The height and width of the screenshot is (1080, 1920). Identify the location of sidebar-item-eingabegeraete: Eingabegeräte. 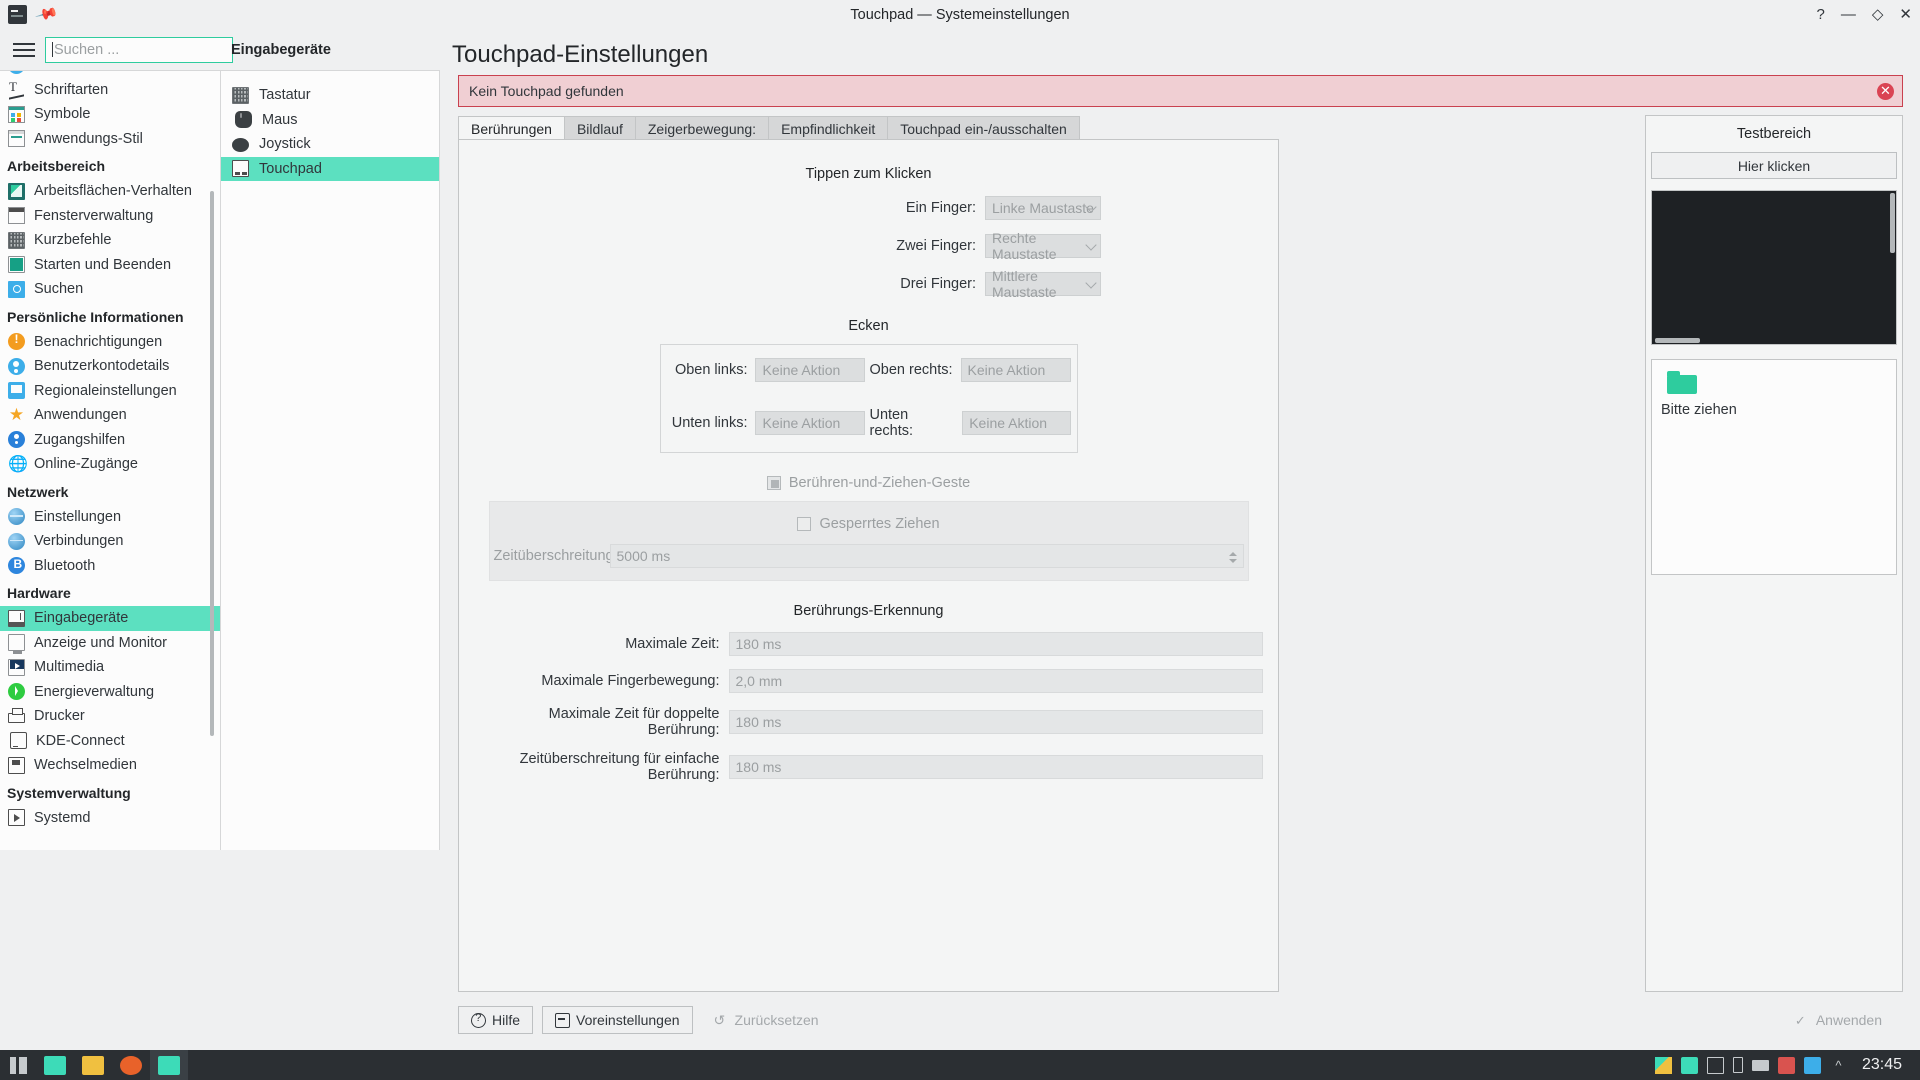
(110, 618).